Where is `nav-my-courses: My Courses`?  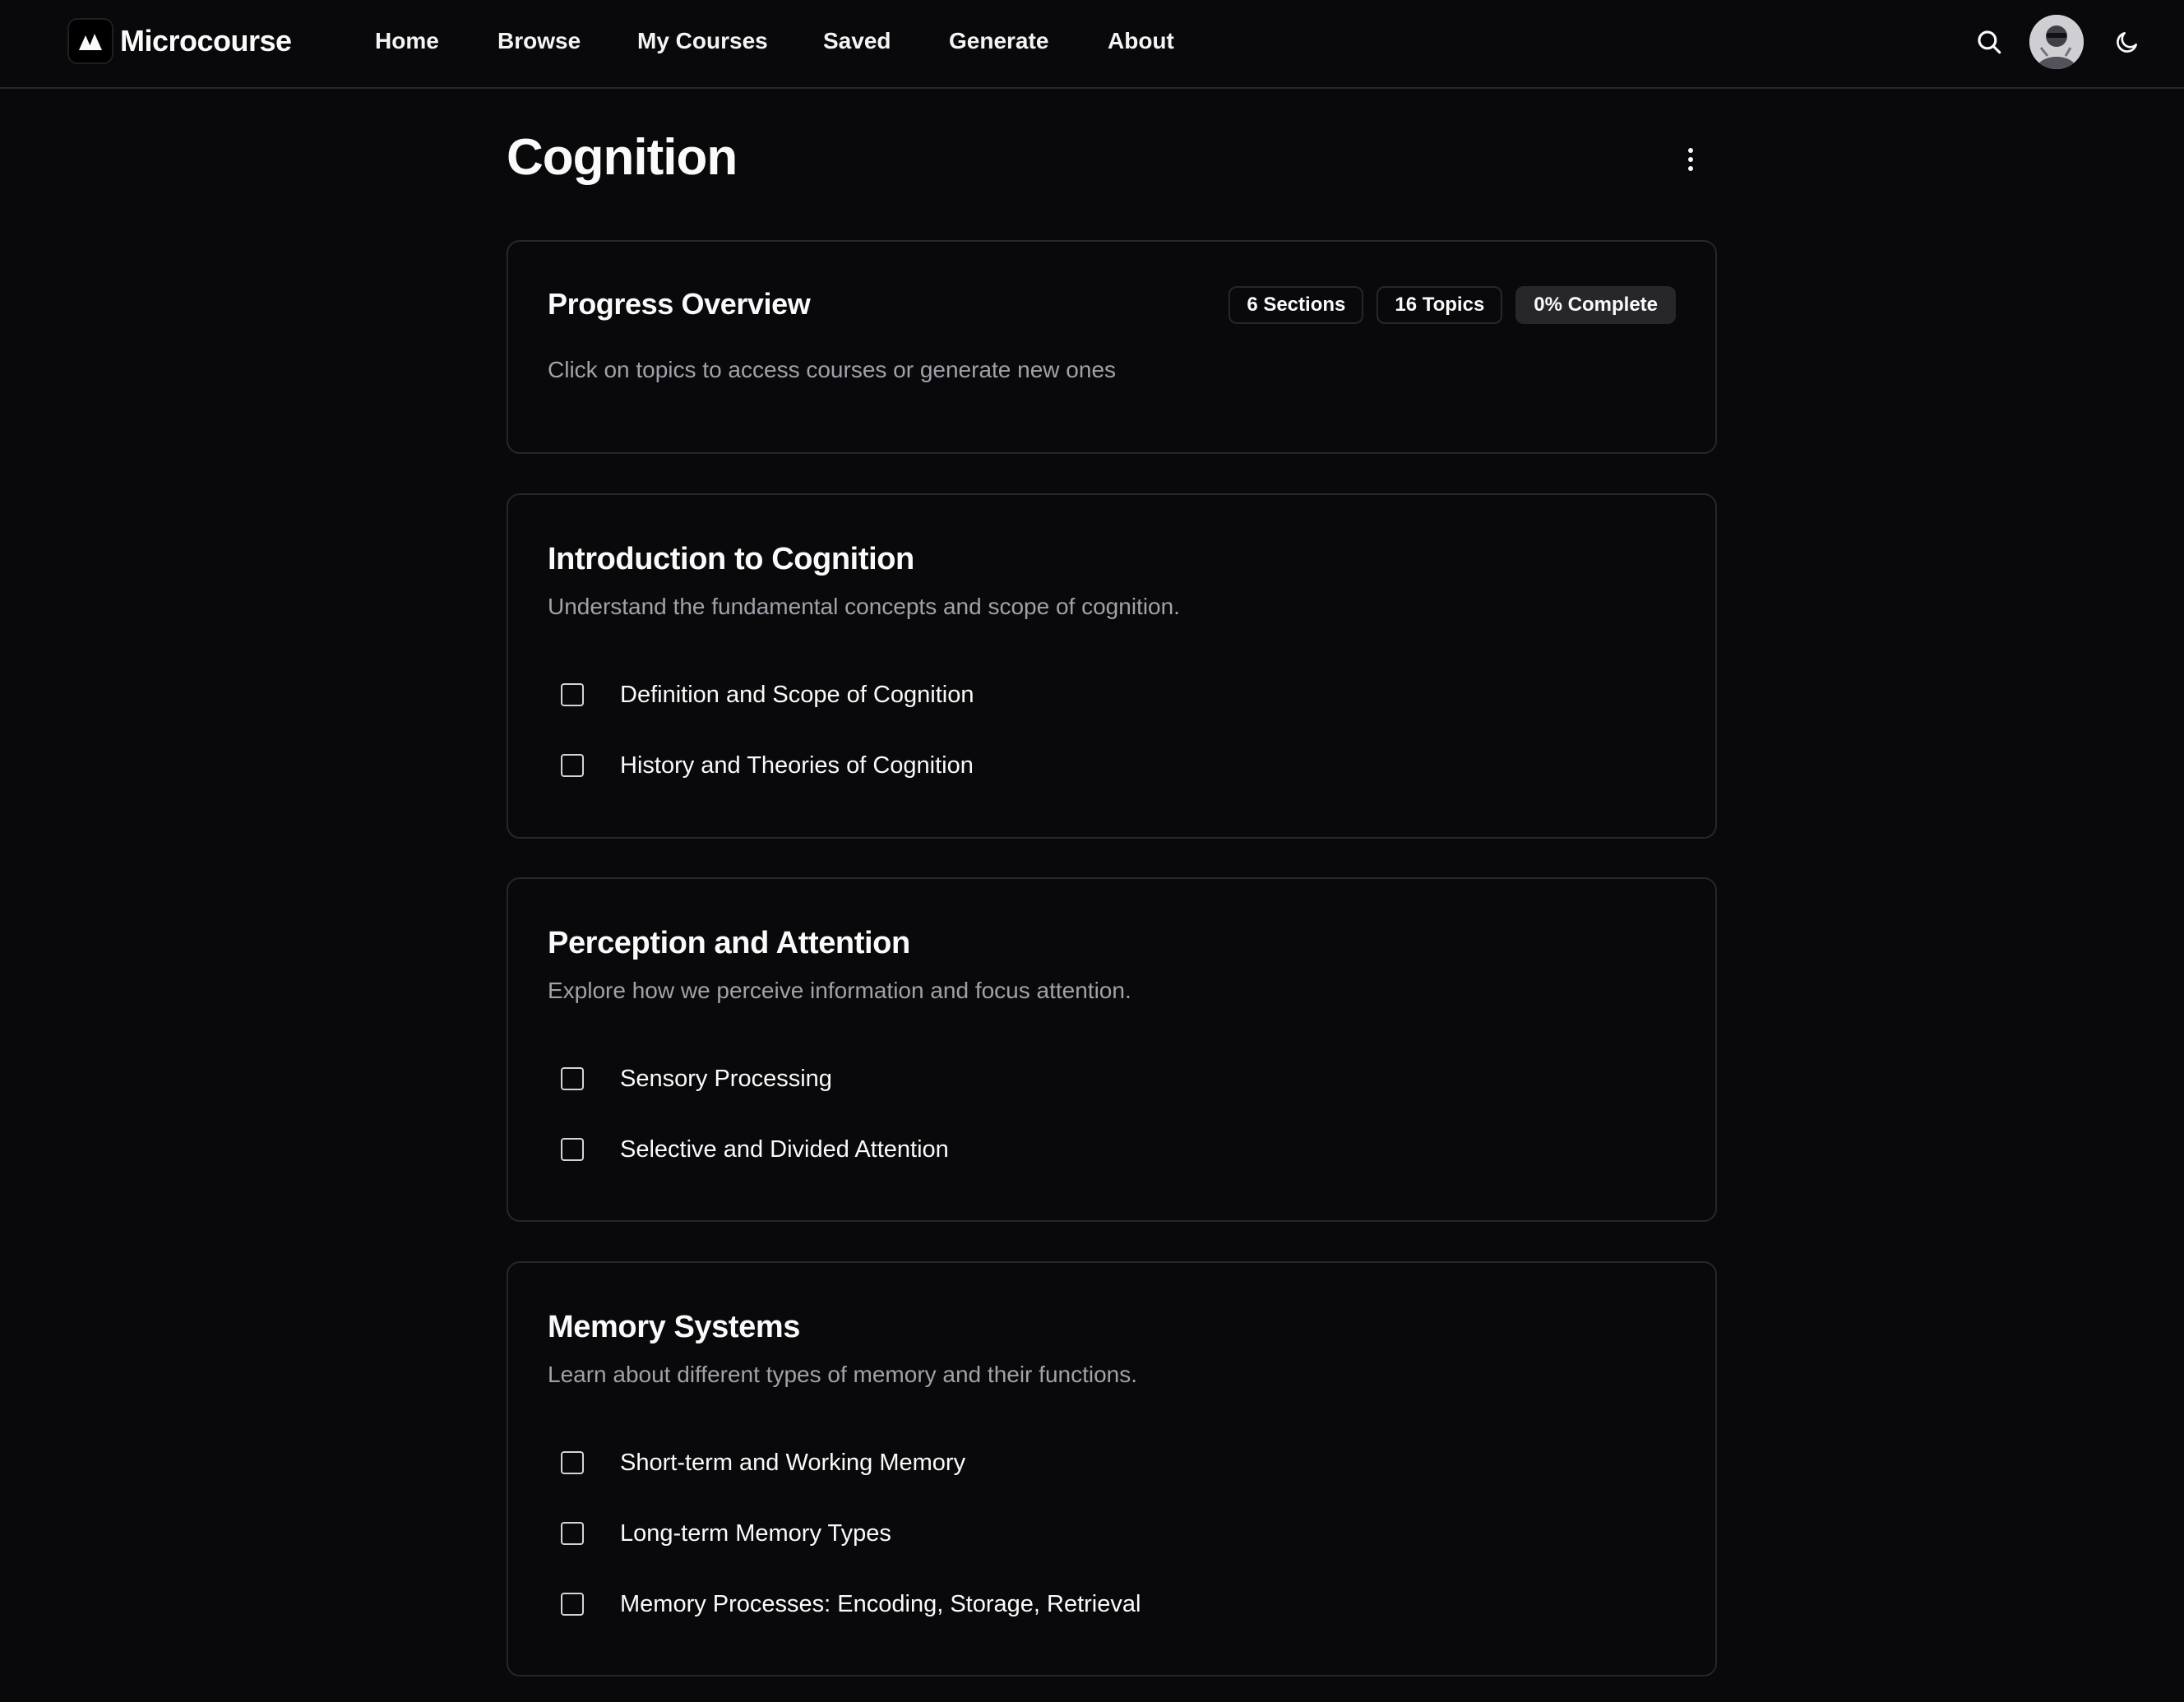 nav-my-courses: My Courses is located at coordinates (702, 41).